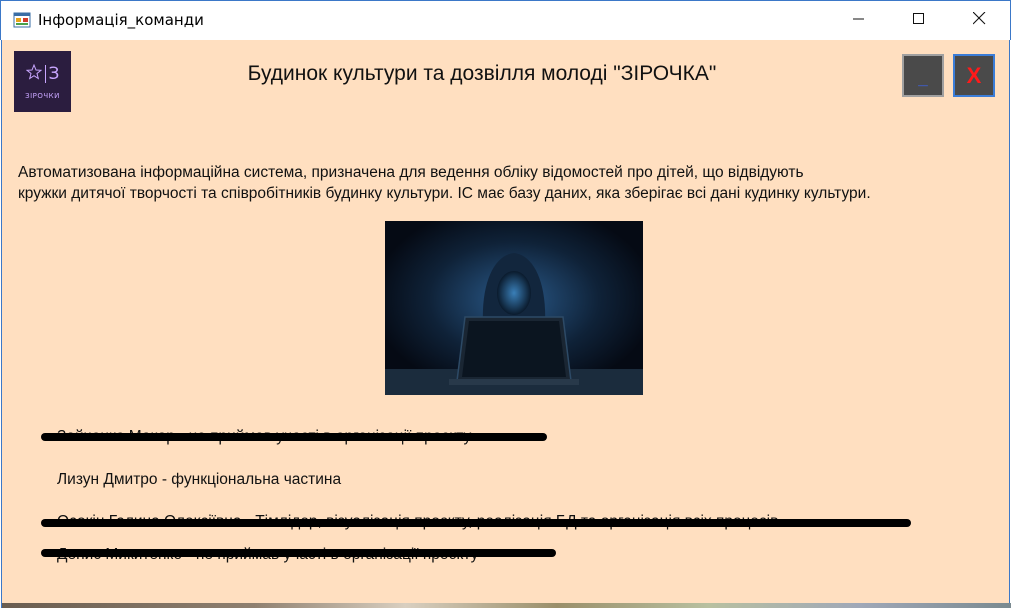  I want to click on hacker-image, so click(514, 308).